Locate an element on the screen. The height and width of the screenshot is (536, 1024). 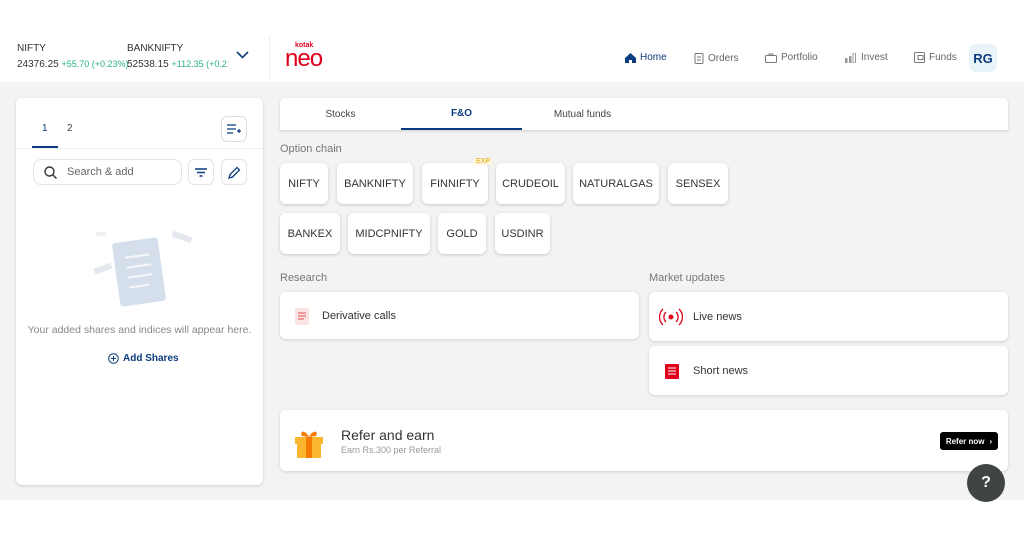
nav-label: Portfolio is located at coordinates (799, 57).